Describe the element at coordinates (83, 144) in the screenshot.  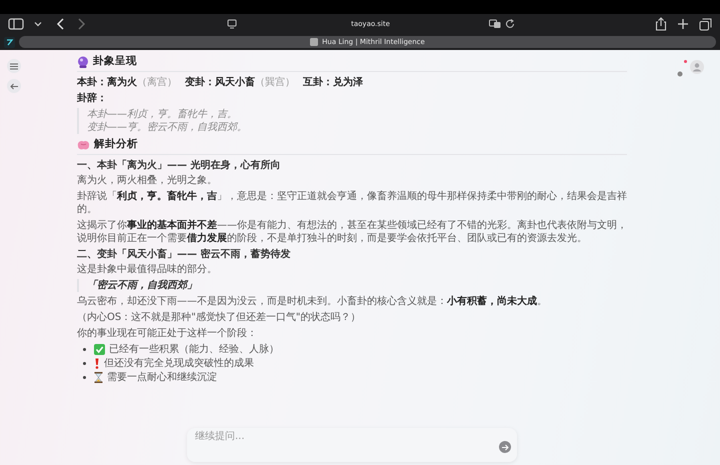
I see `brain-icon` at that location.